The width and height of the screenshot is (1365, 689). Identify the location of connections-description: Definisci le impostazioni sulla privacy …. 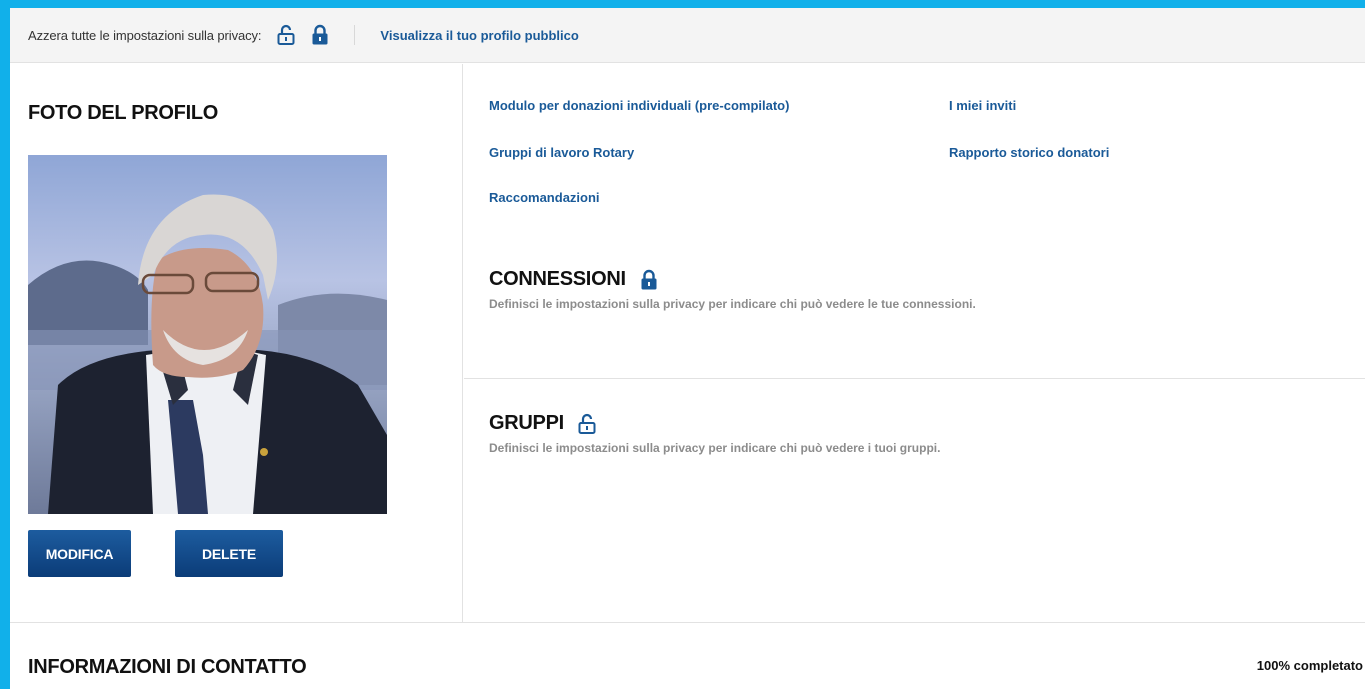
(732, 304).